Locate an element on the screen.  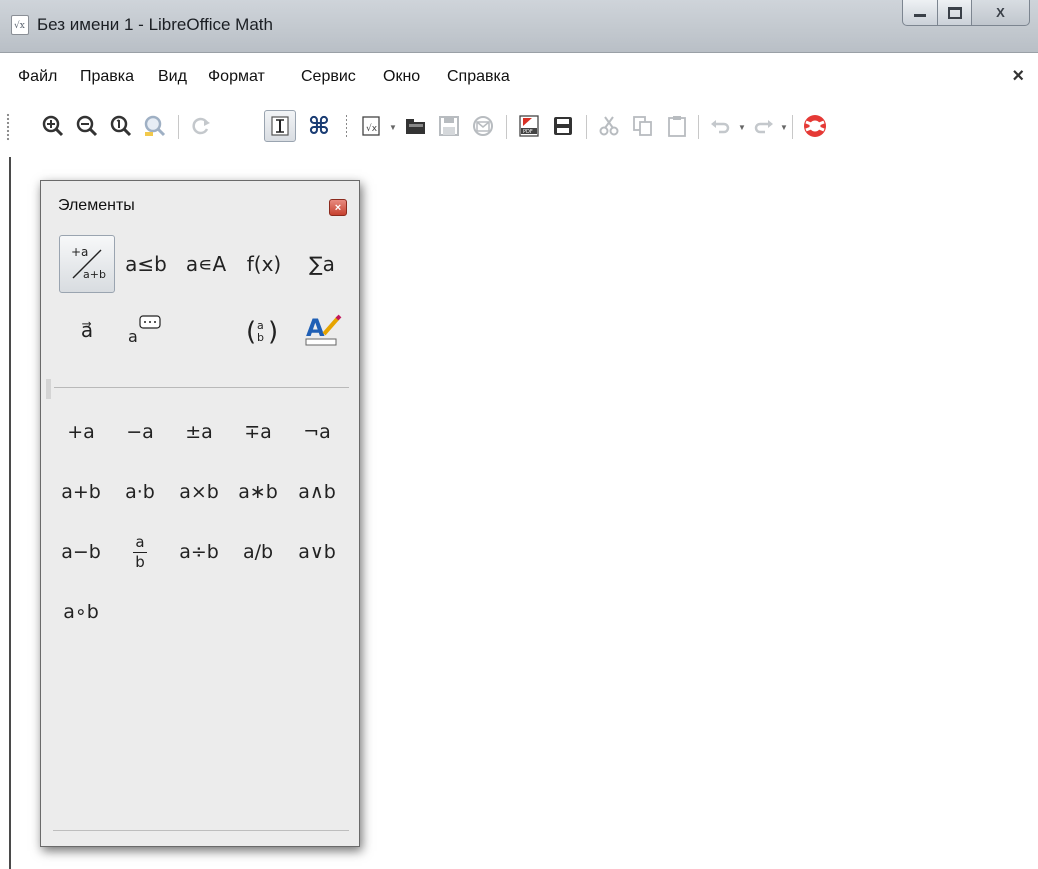
element-a-slash-b: a/b is located at coordinates (258, 552).